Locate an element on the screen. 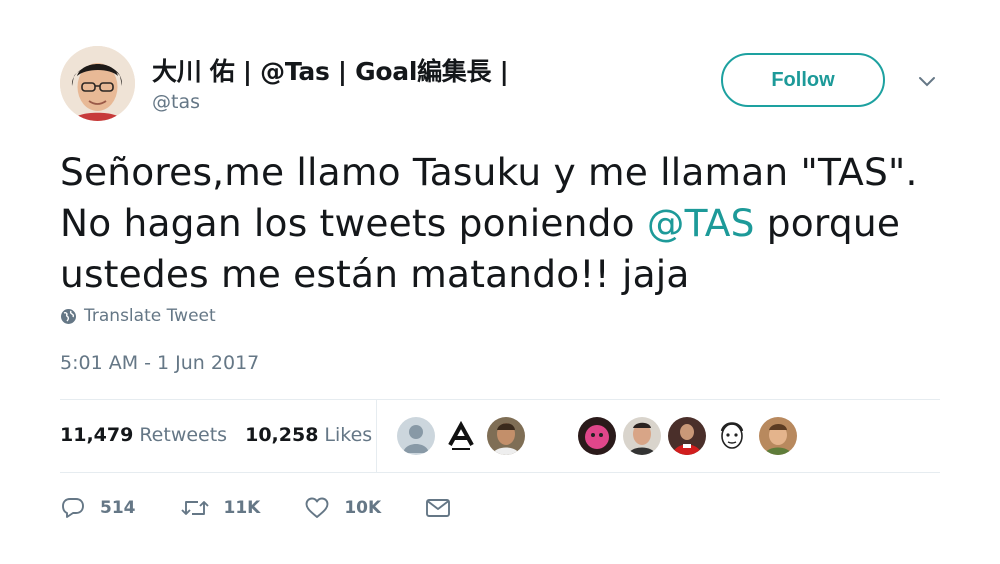  tweet-line-2: No hagan los tweets poniendo @TAS porque is located at coordinates (510, 223).